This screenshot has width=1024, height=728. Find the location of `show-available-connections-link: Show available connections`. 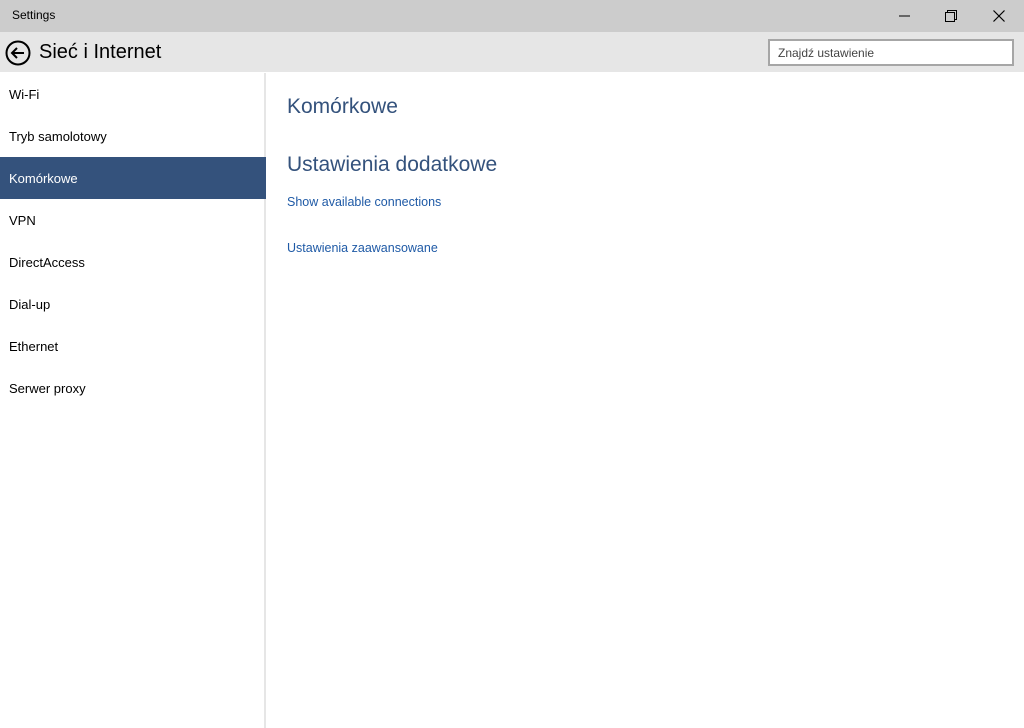

show-available-connections-link: Show available connections is located at coordinates (364, 202).